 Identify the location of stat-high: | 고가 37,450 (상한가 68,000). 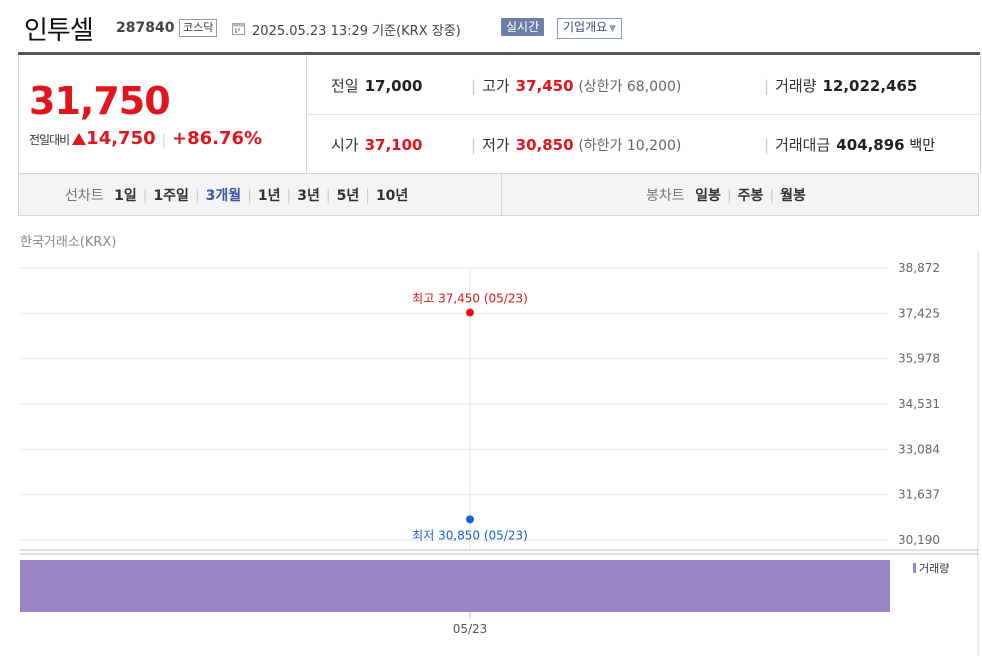
(576, 85).